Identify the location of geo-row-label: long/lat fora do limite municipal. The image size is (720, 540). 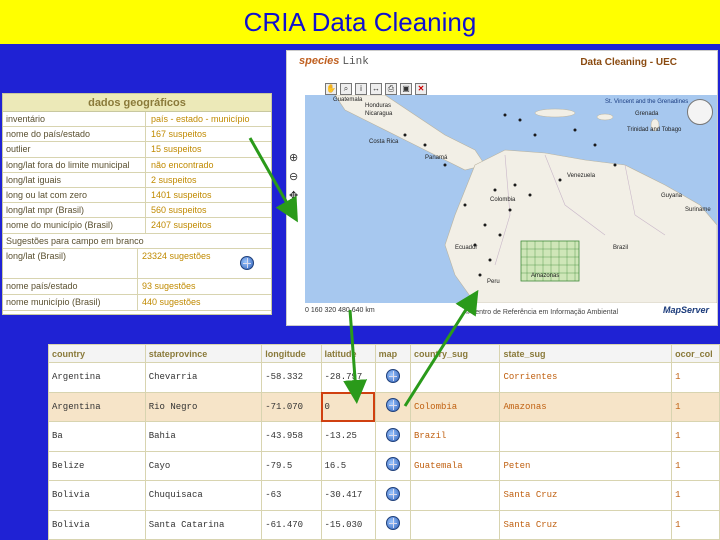
(74, 164).